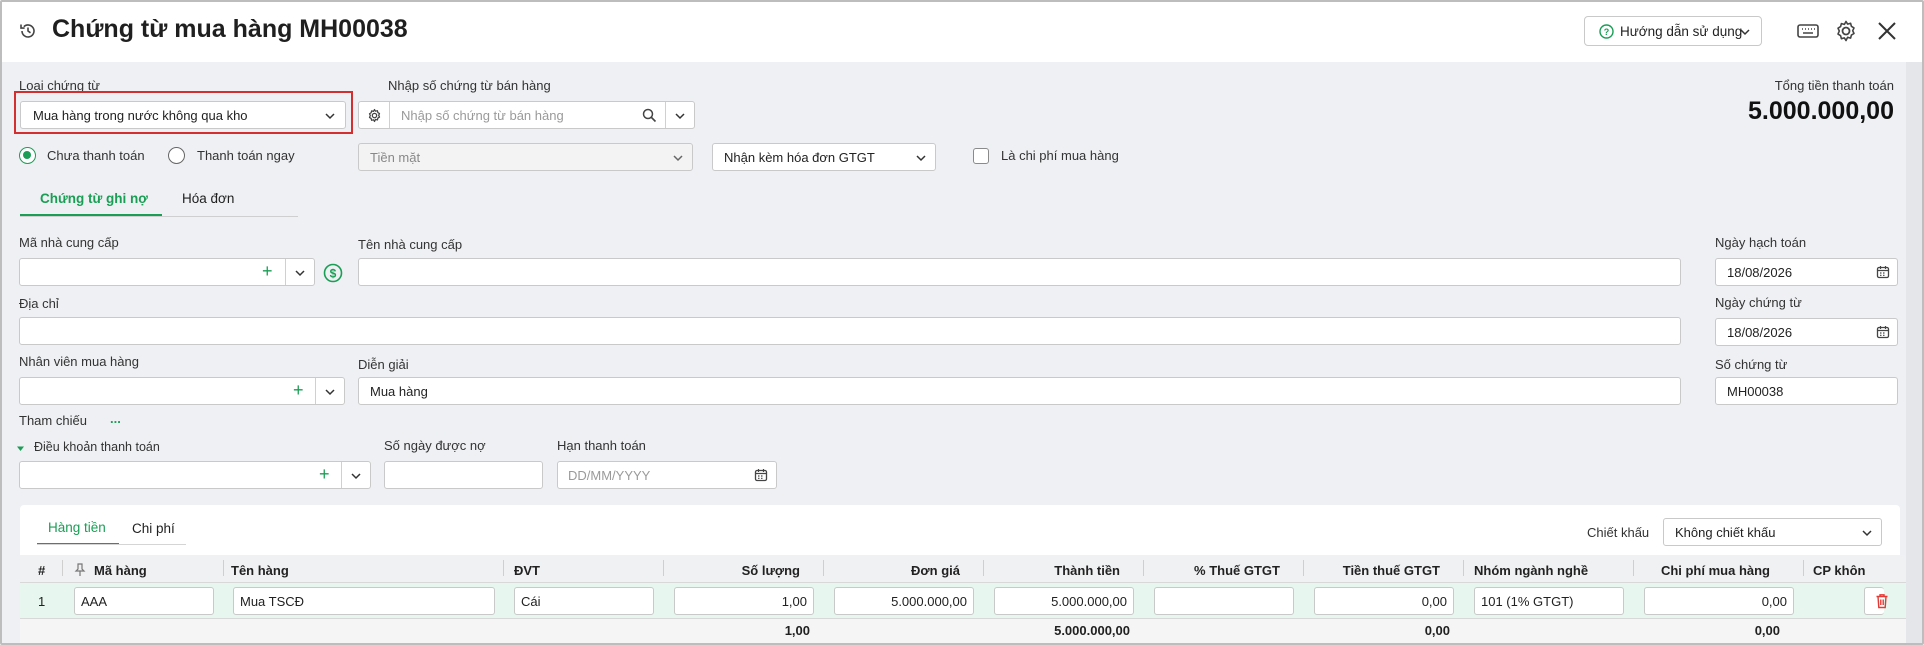  I want to click on col-vat-rate: % Thuế GTGT, so click(1237, 570).